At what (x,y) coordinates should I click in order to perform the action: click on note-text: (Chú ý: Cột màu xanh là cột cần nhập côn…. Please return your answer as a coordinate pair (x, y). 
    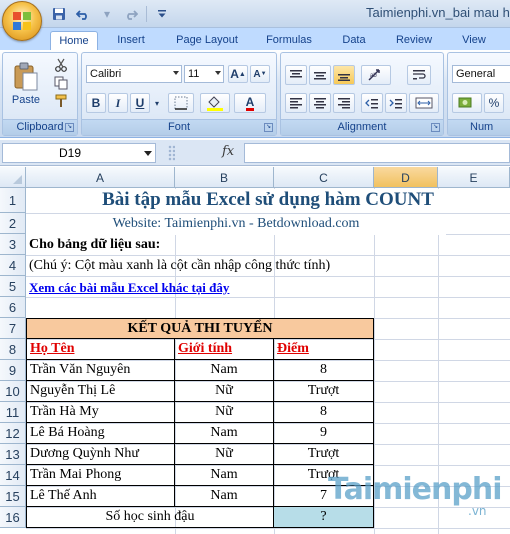
    Looking at the image, I should click on (179, 266).